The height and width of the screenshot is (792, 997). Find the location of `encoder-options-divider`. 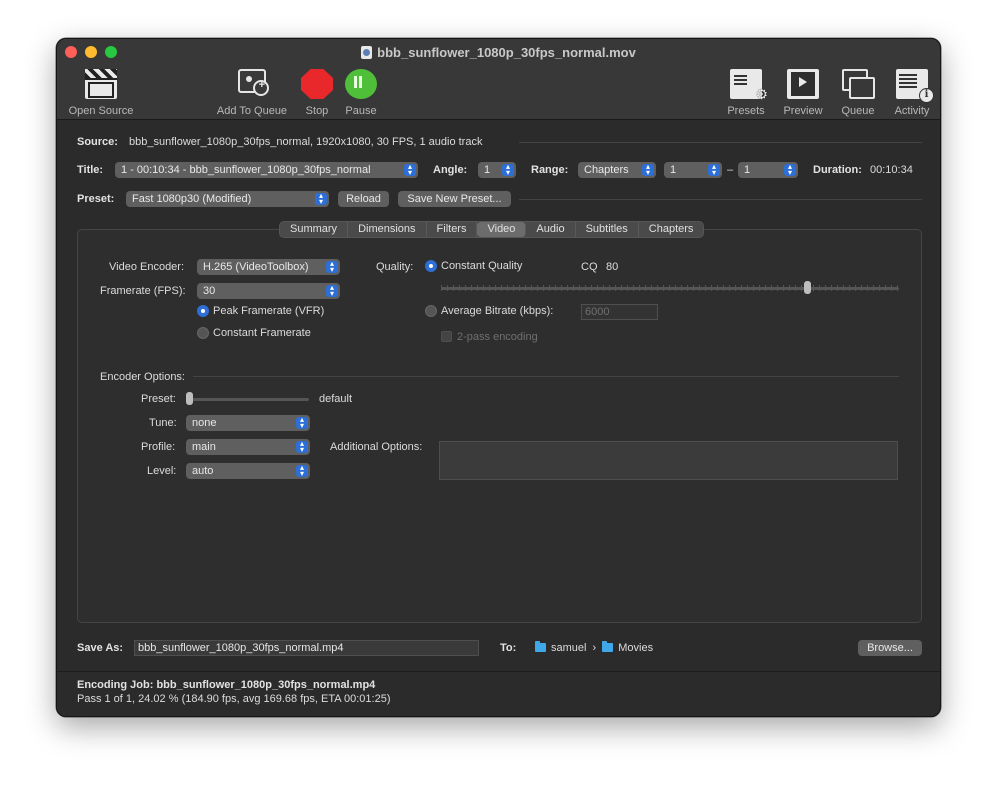

encoder-options-divider is located at coordinates (546, 376).